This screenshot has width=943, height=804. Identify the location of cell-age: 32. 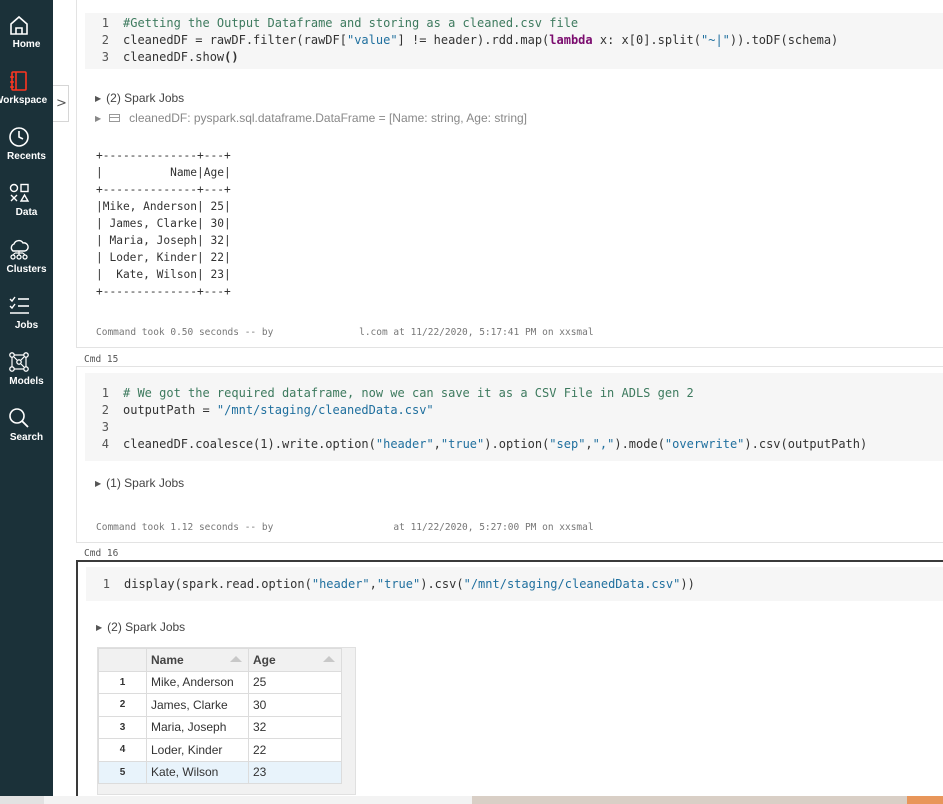
(295, 727).